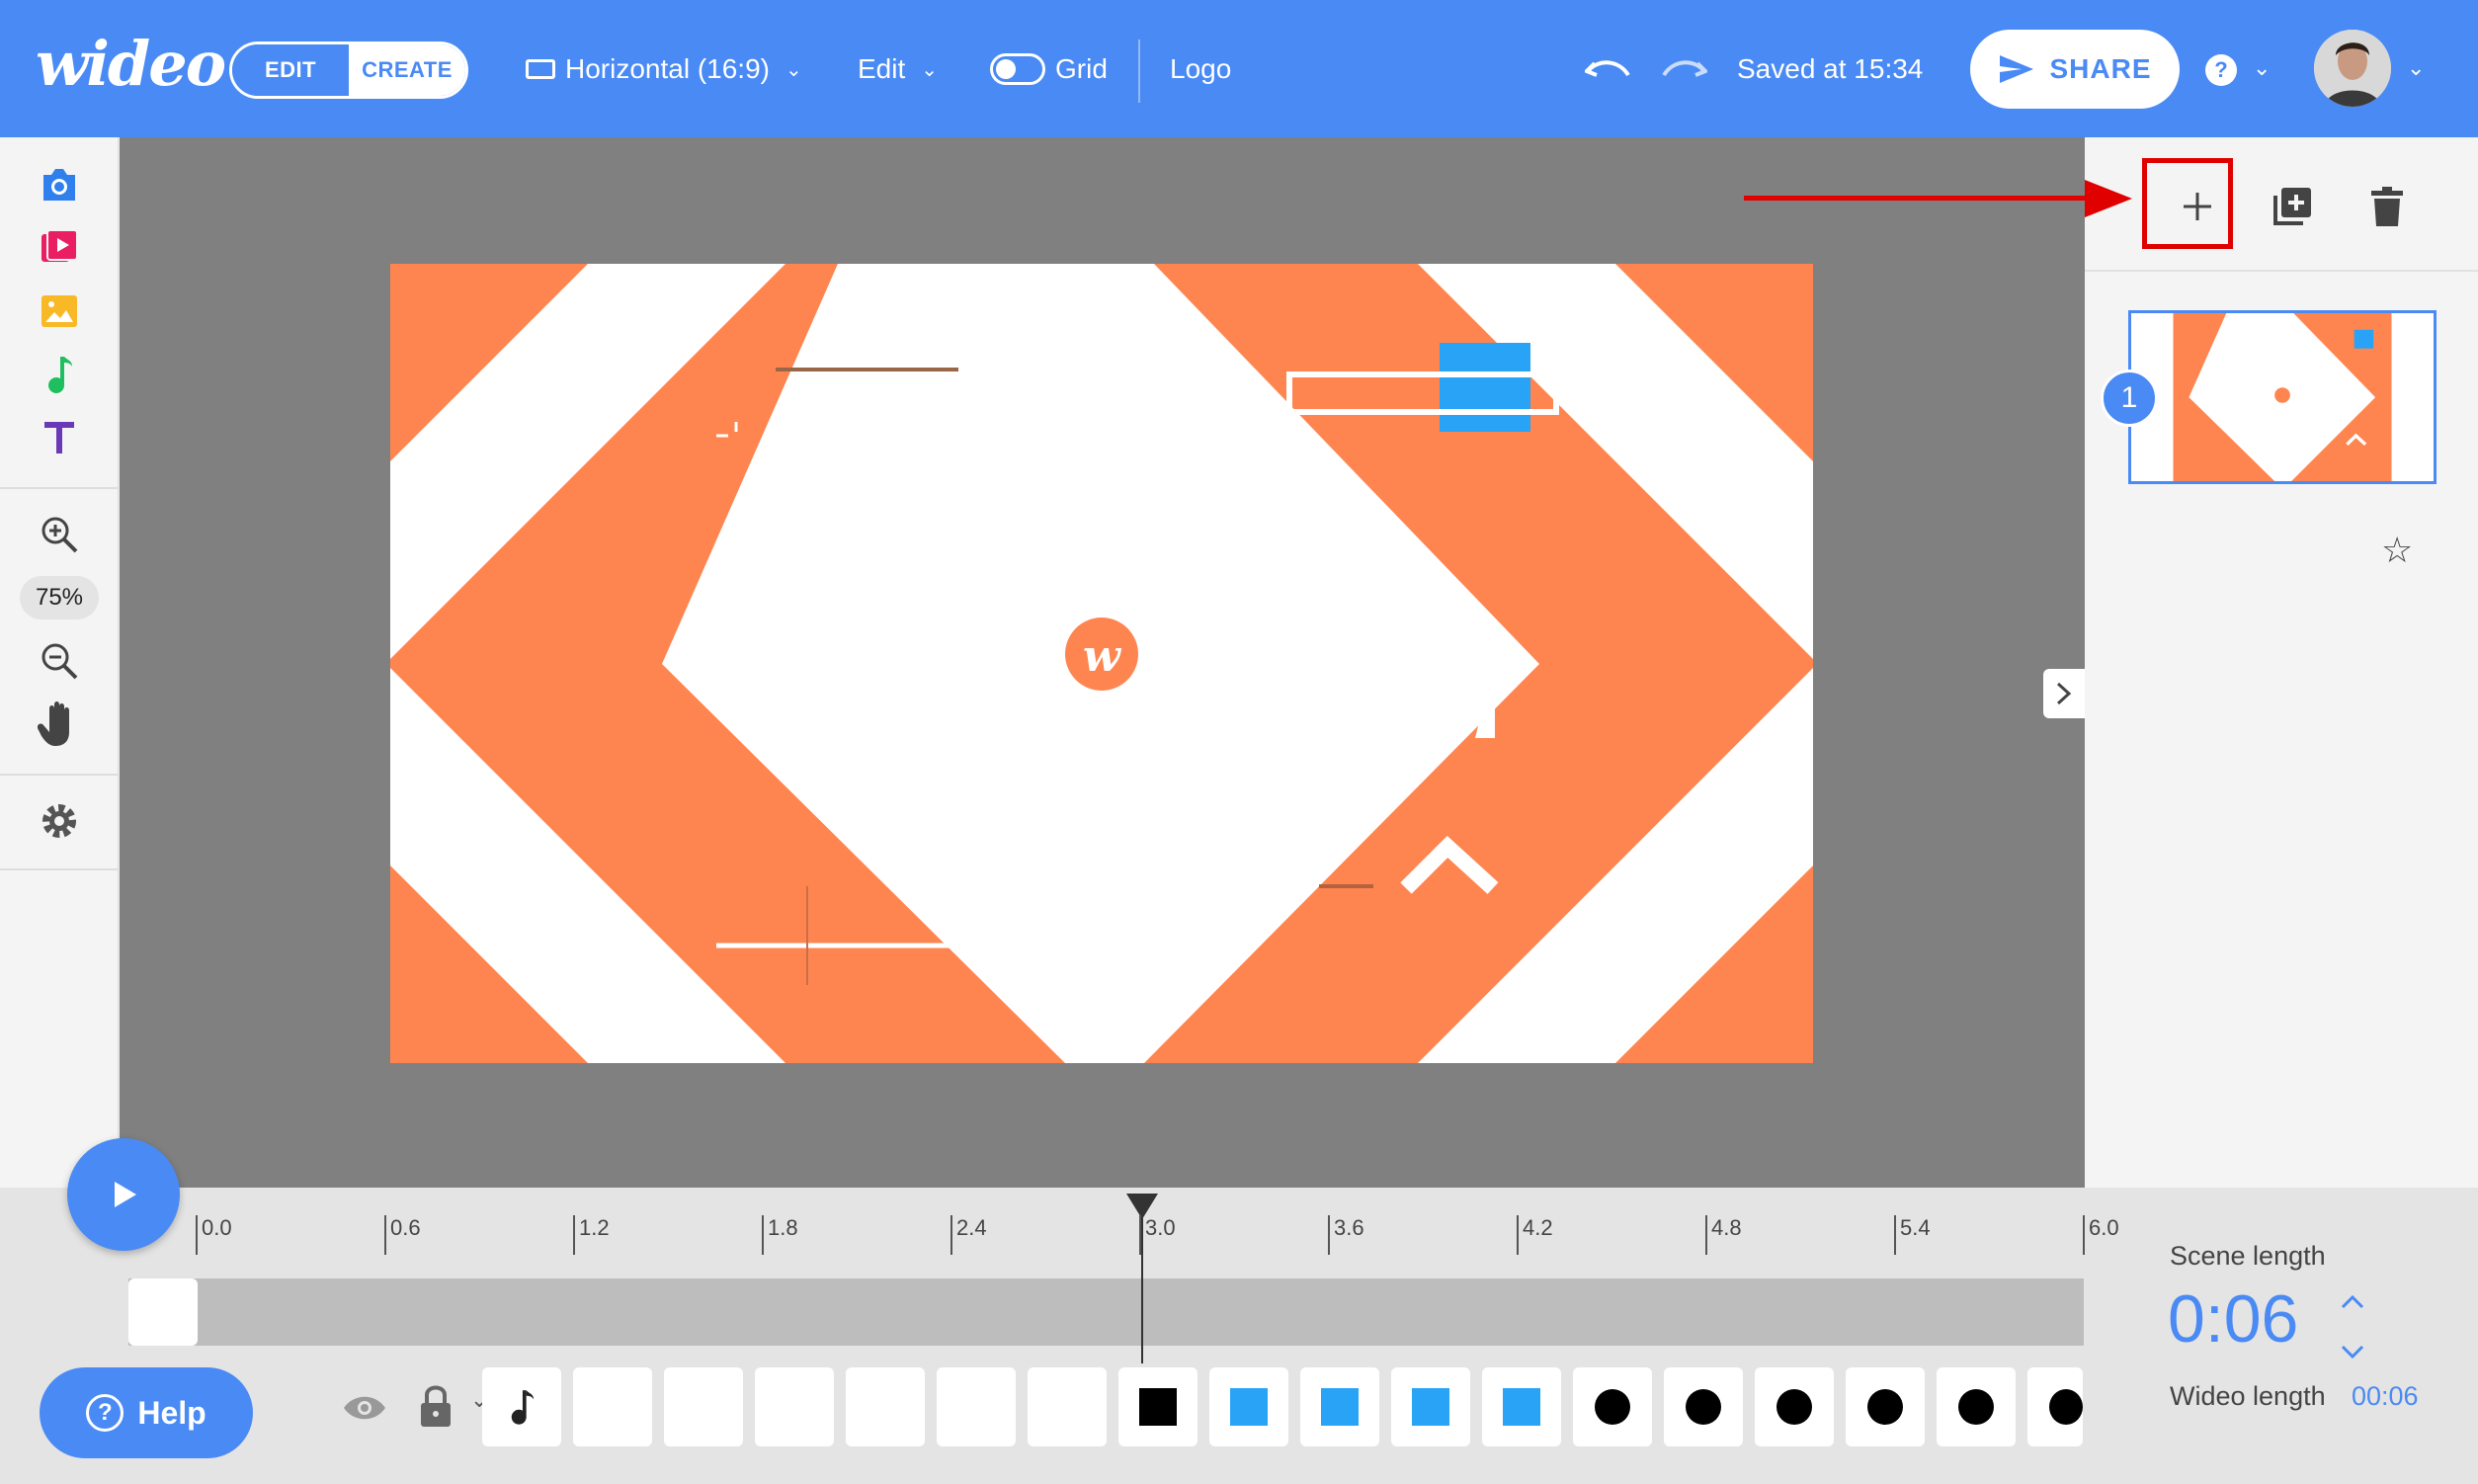 This screenshot has width=2478, height=1484. What do you see at coordinates (171, 1412) in the screenshot?
I see `help-label: Help` at bounding box center [171, 1412].